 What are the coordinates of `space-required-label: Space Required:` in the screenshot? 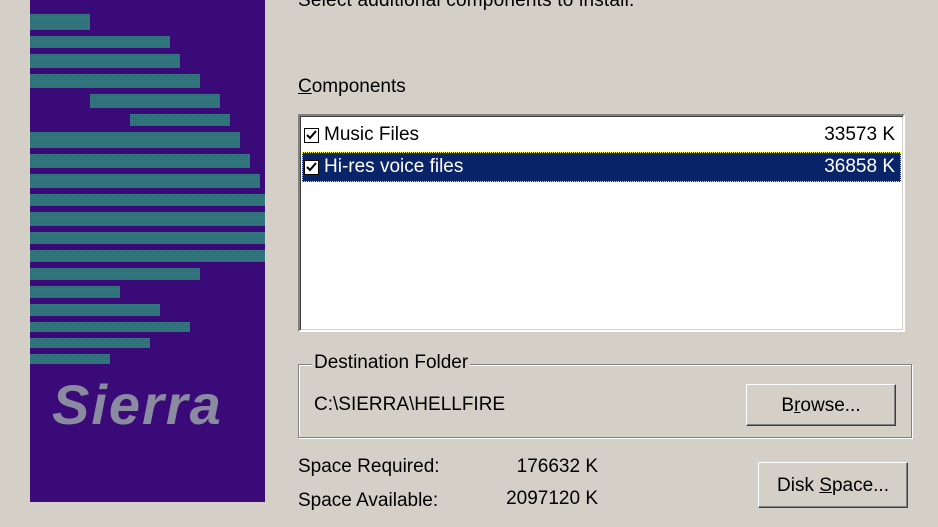 It's located at (369, 466).